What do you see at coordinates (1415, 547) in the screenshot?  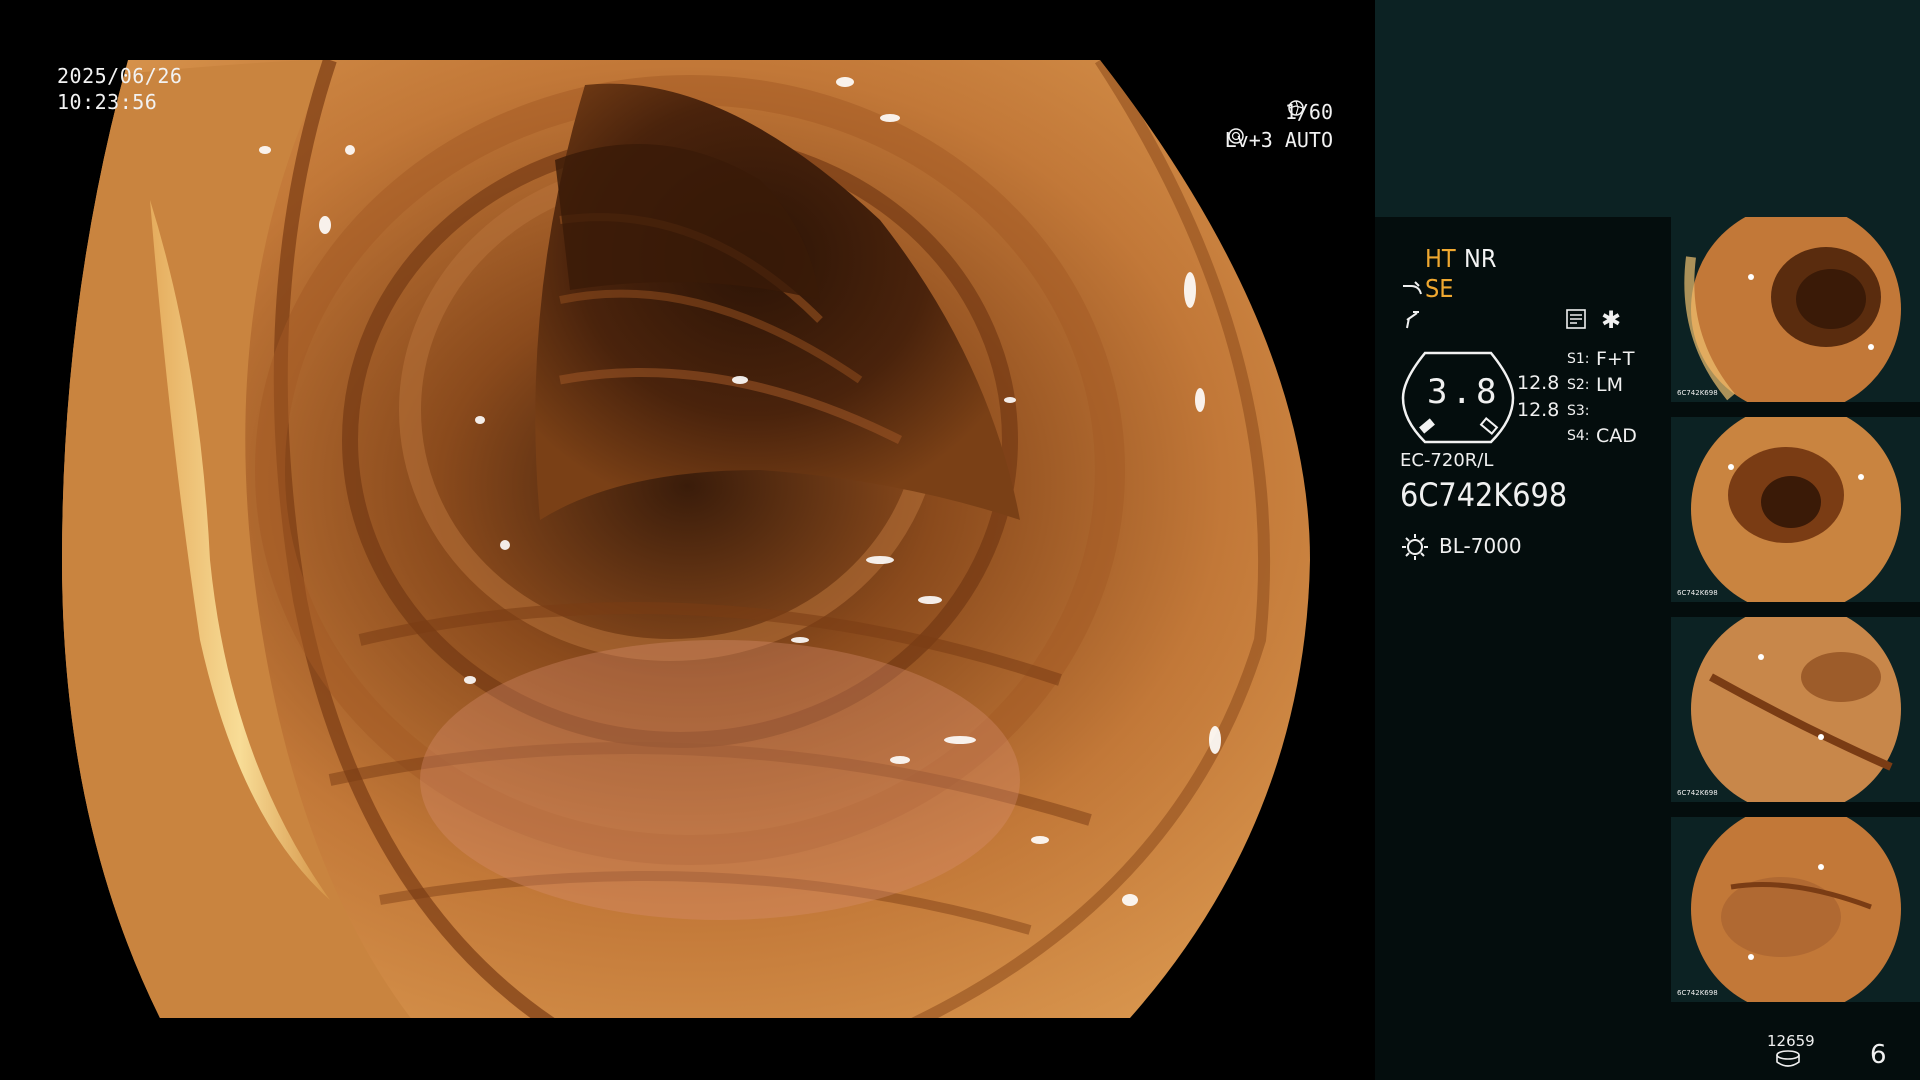 I see `light-bulb-icon` at bounding box center [1415, 547].